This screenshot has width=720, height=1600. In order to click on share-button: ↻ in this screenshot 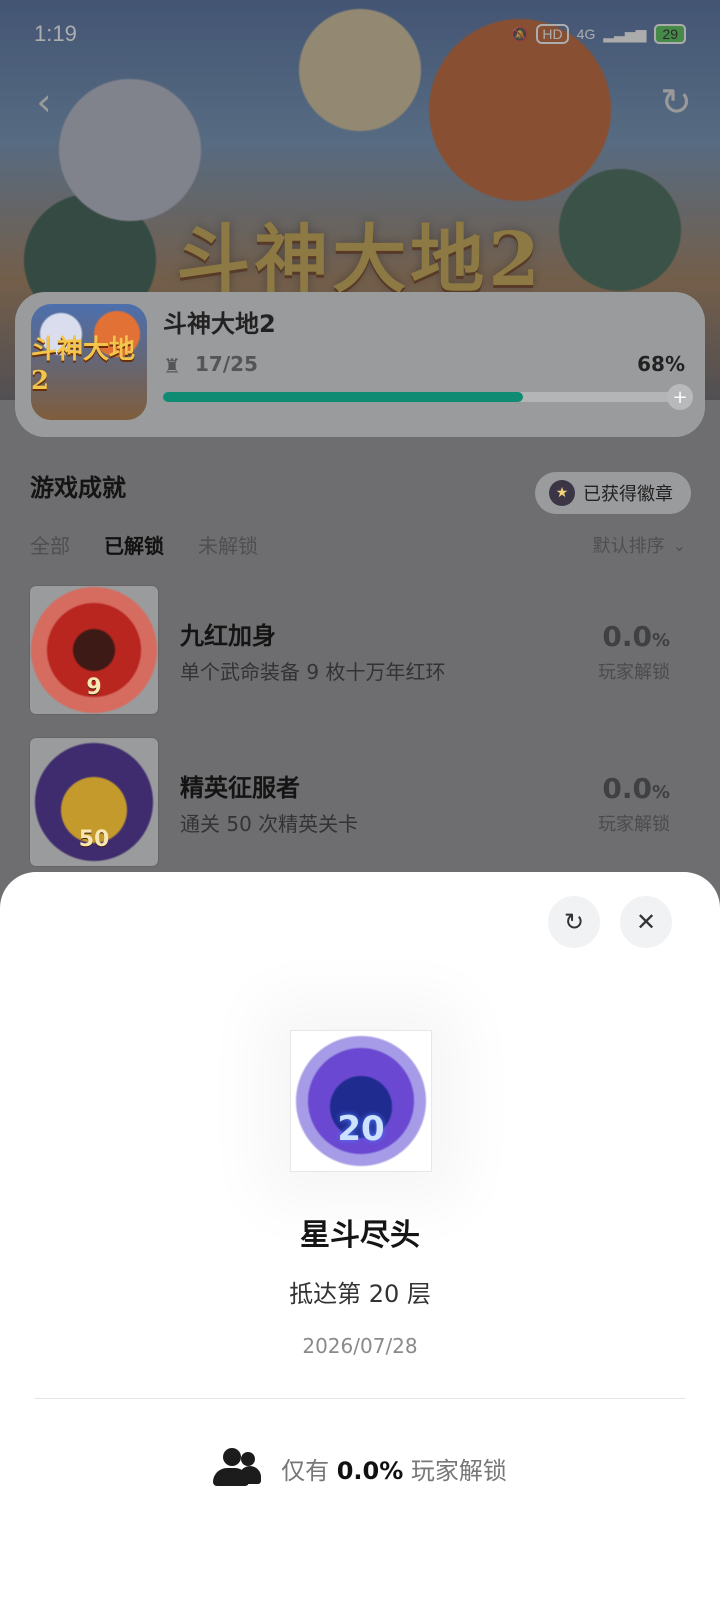, I will do `click(574, 922)`.